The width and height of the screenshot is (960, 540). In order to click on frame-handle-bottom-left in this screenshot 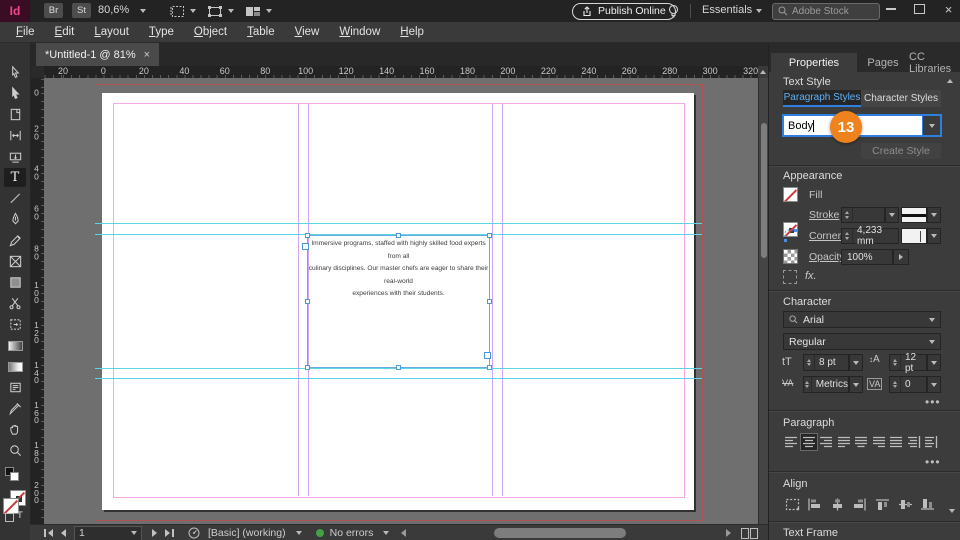, I will do `click(307, 367)`.